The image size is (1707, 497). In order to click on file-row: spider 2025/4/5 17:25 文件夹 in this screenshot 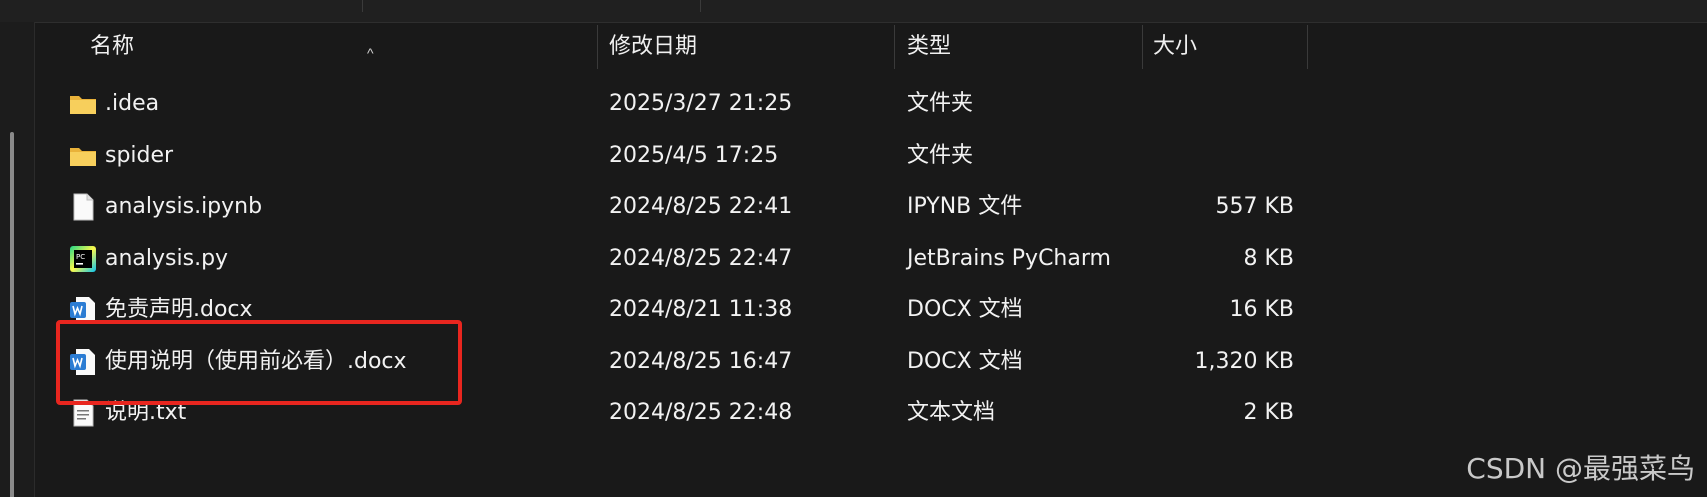, I will do `click(871, 156)`.